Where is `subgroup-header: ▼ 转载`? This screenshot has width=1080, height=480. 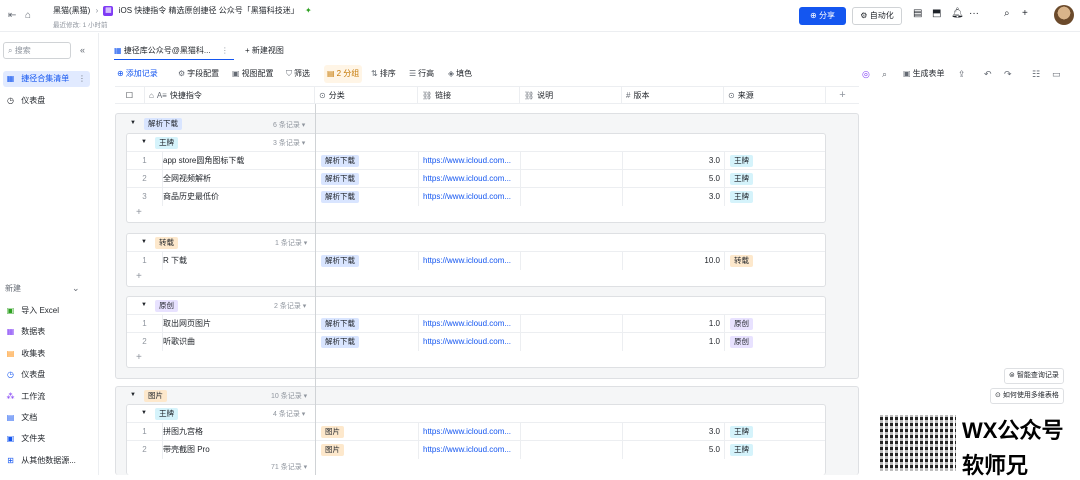 subgroup-header: ▼ 转载 is located at coordinates (159, 242).